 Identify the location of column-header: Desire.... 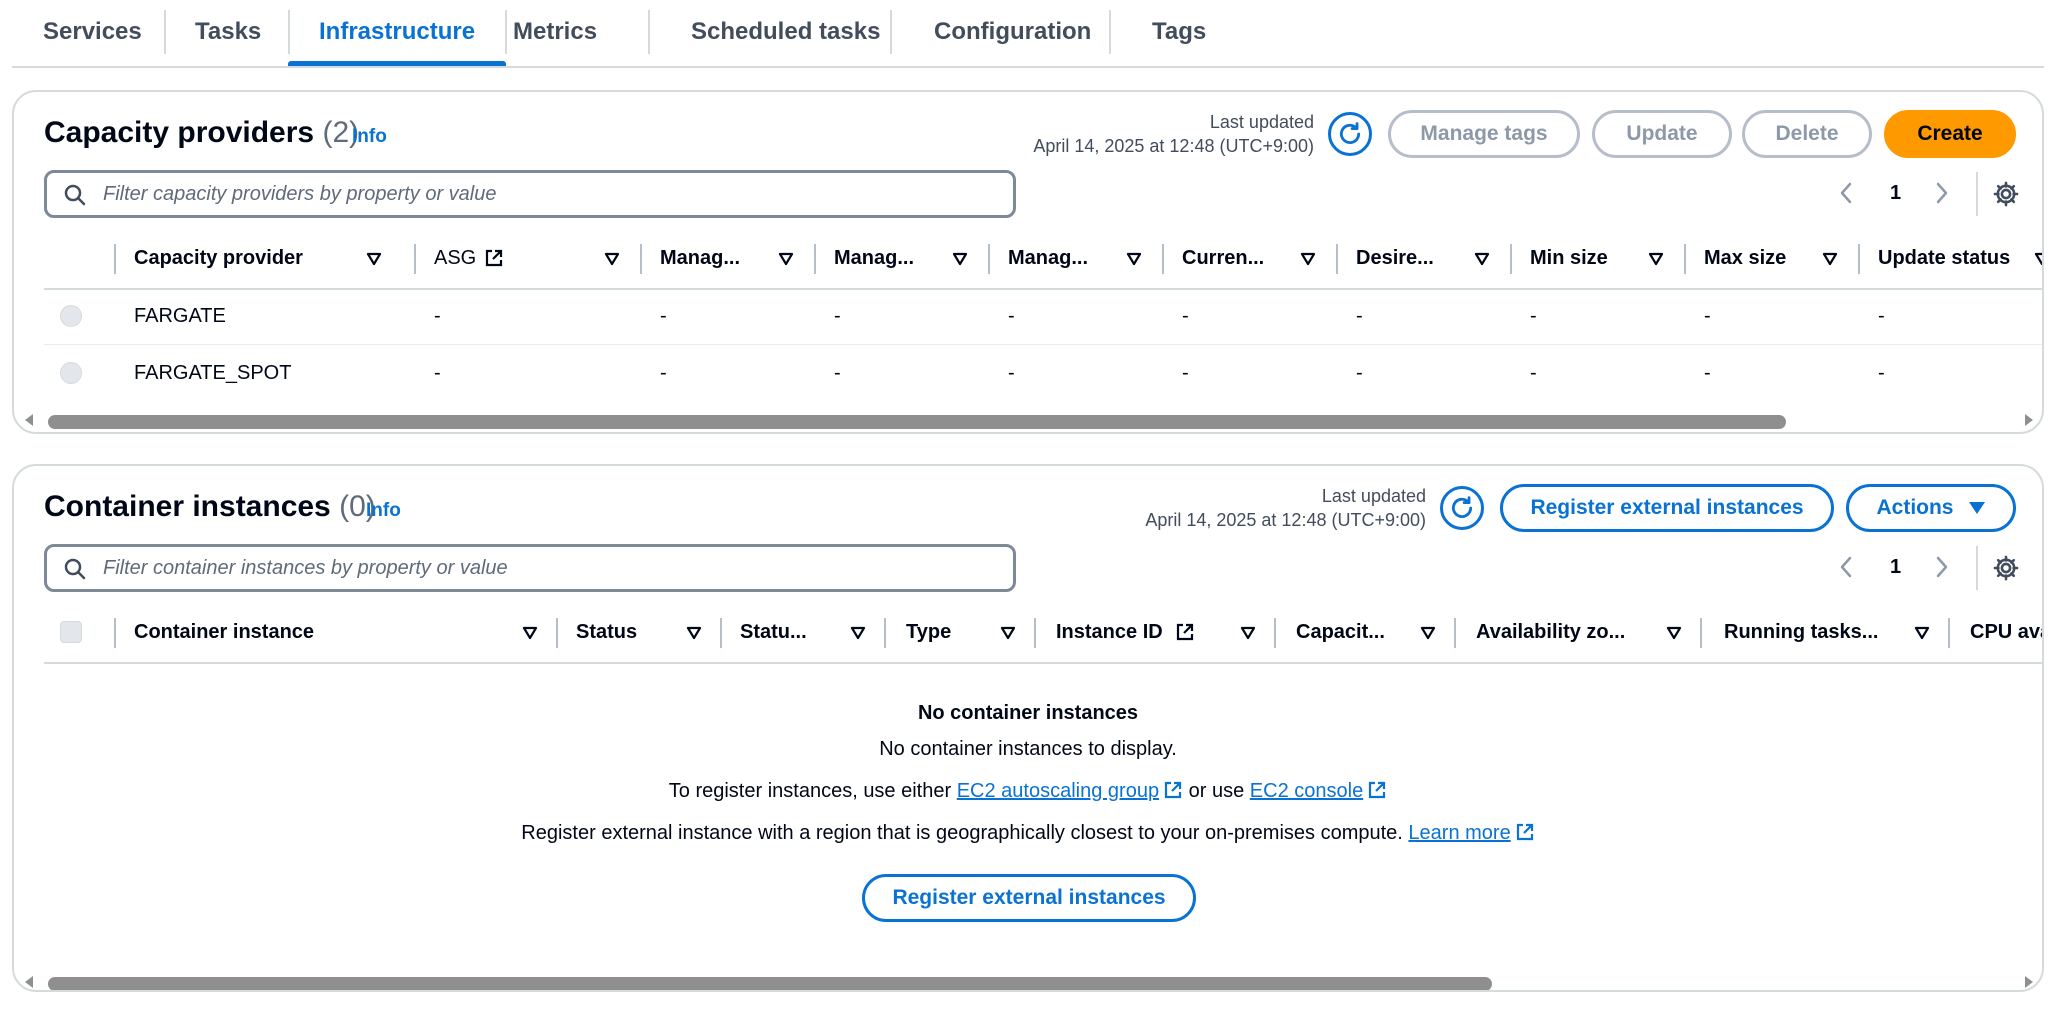
(1395, 258).